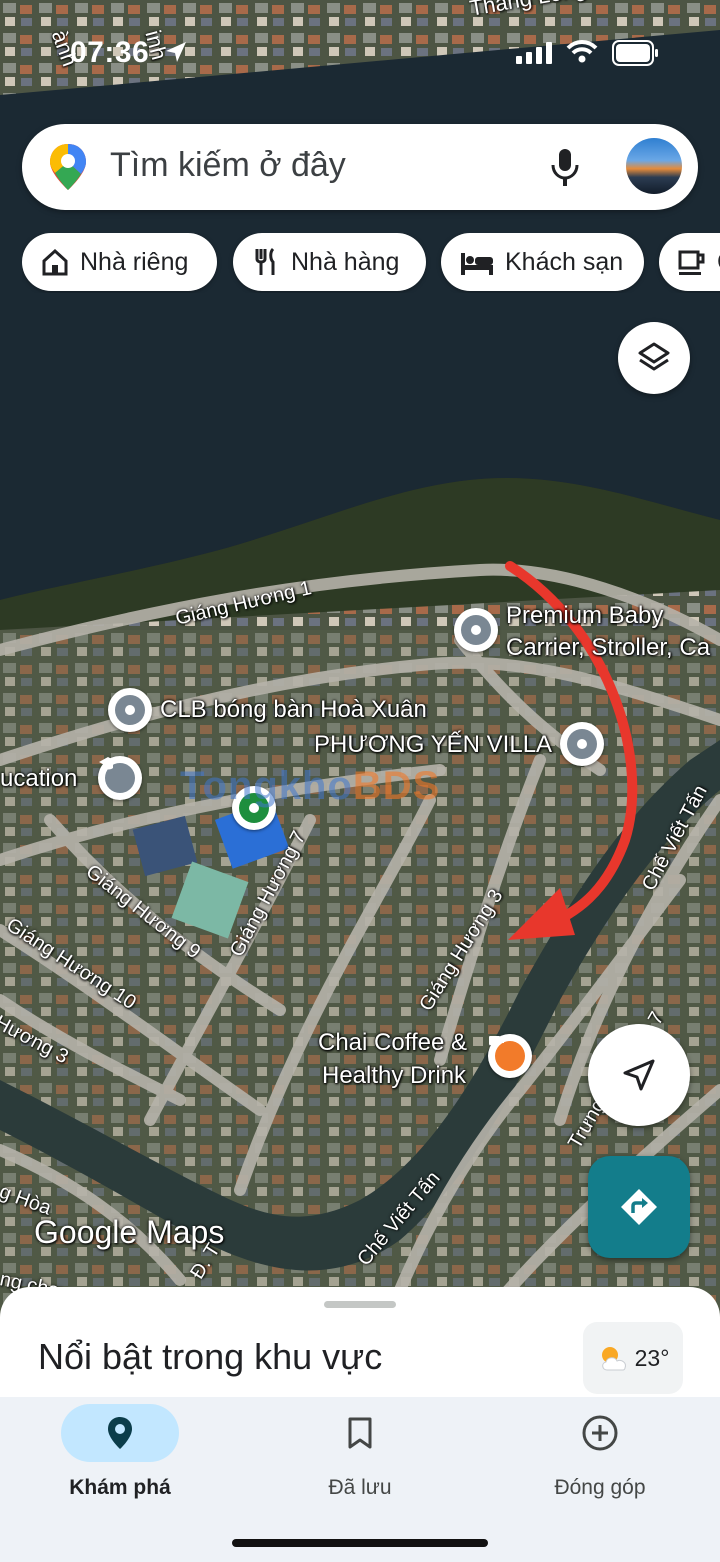  I want to click on partly-cloudy-icon, so click(613, 1359).